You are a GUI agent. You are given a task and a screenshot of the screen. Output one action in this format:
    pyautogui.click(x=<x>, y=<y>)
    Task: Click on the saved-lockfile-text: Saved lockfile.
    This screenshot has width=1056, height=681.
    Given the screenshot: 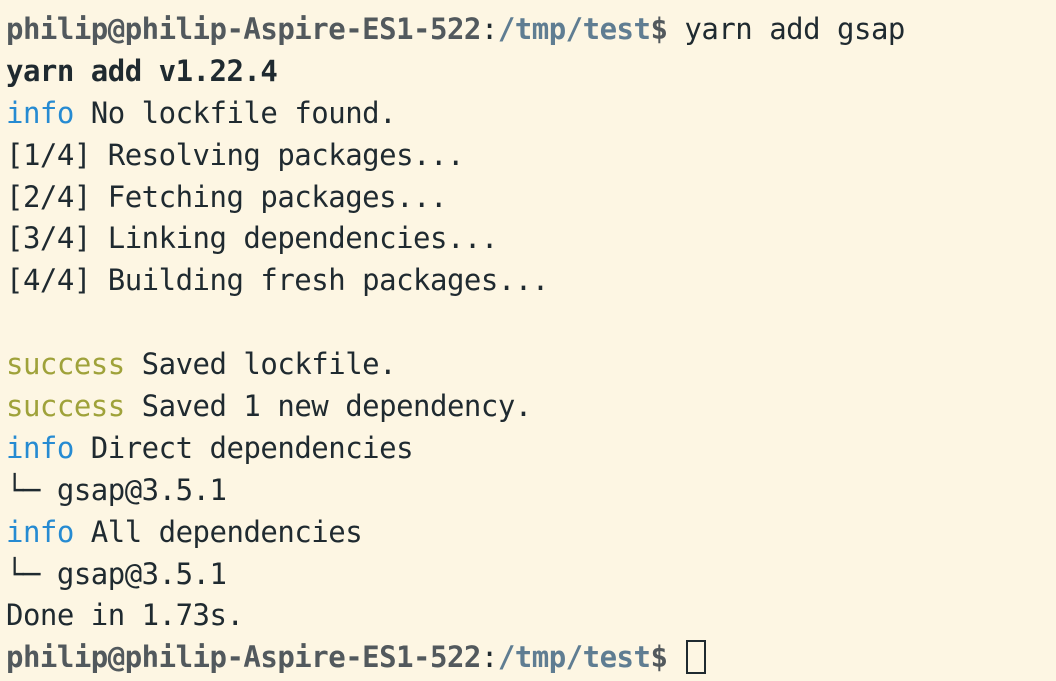 What is the action you would take?
    pyautogui.click(x=260, y=364)
    